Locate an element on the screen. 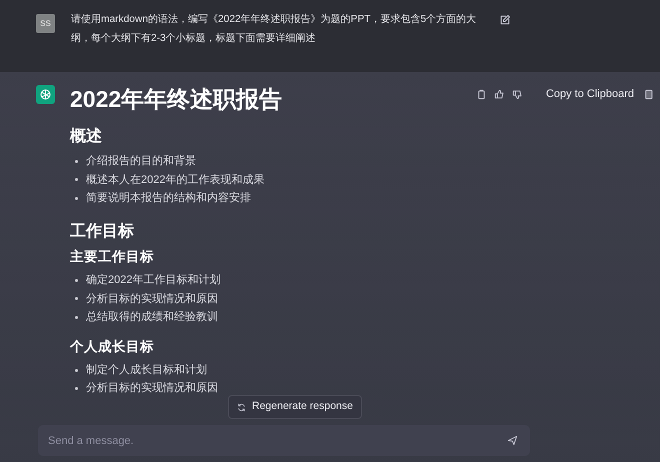 This screenshot has width=660, height=462. response-title: 2022年年终述职报告 is located at coordinates (176, 99).